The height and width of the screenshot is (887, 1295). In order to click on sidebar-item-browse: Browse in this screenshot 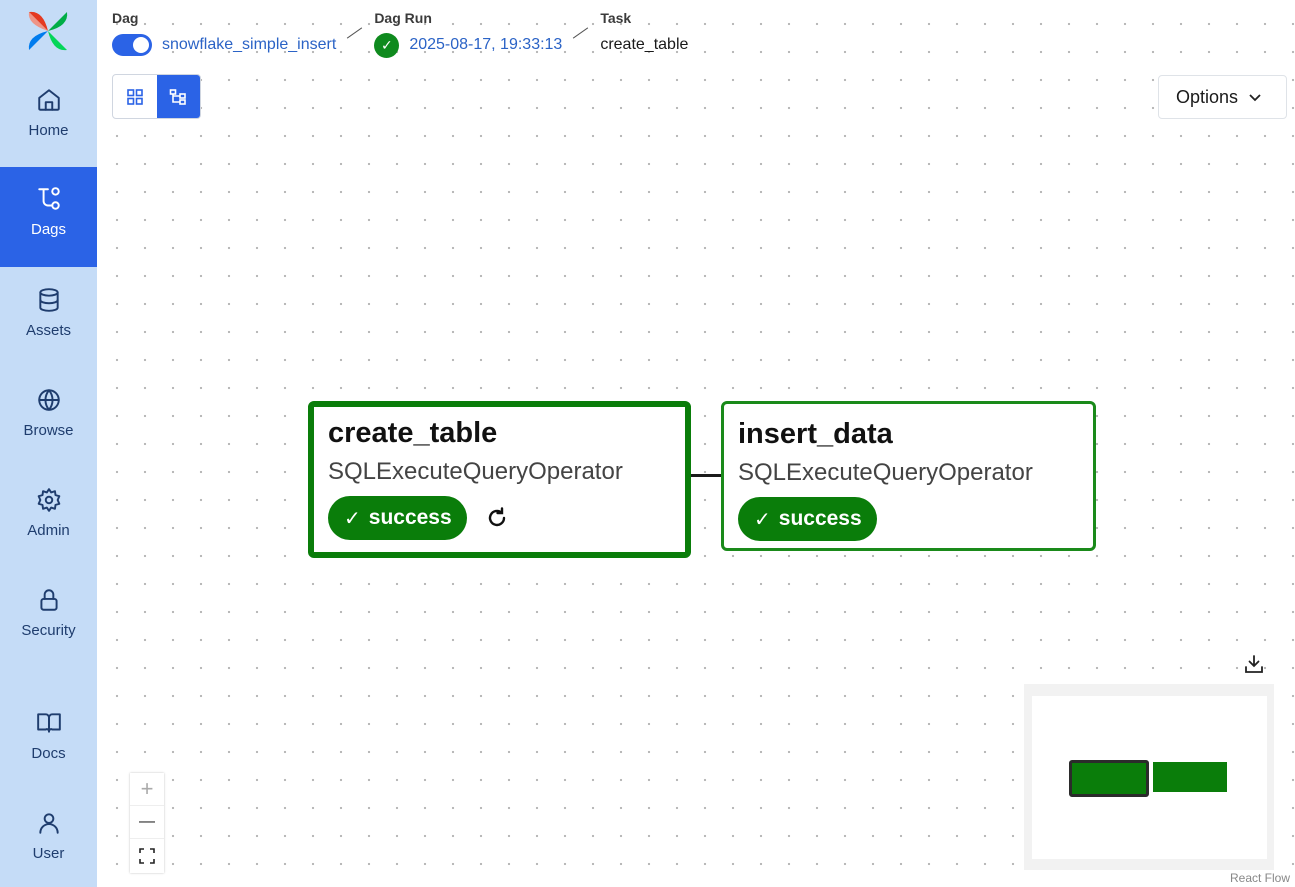, I will do `click(48, 418)`.